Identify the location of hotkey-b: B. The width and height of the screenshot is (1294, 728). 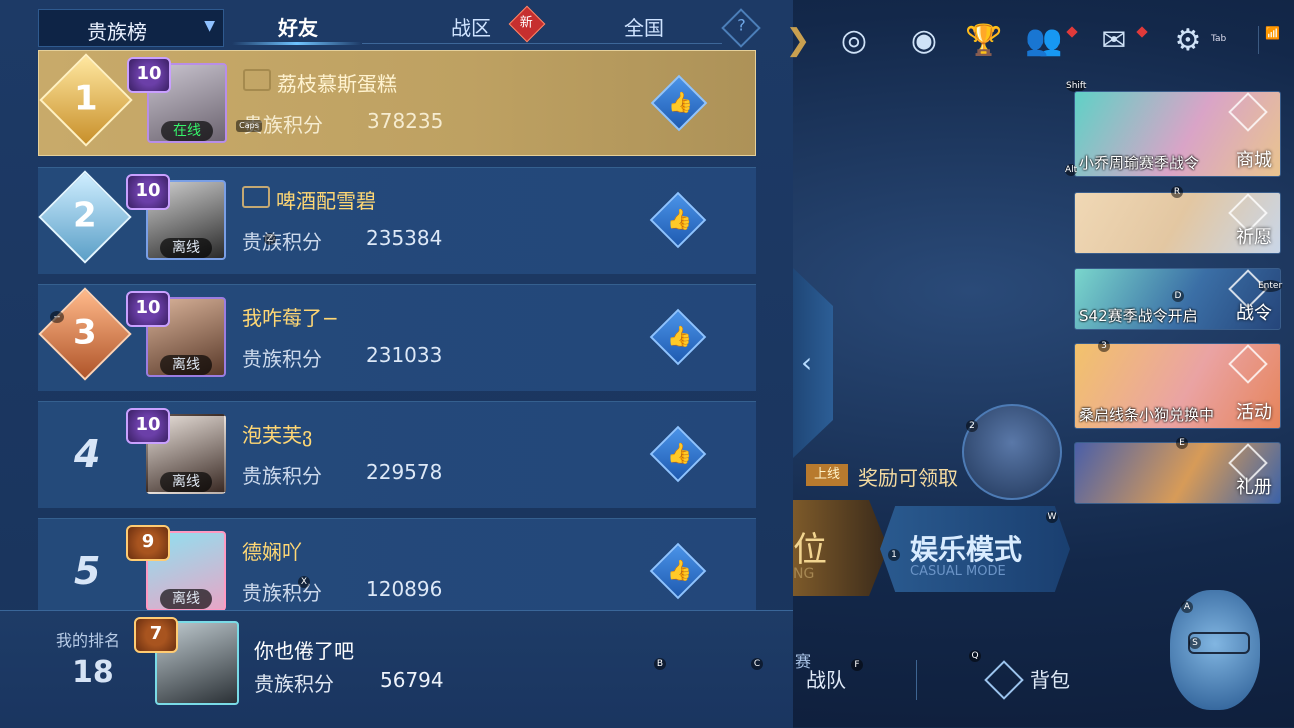
(660, 664).